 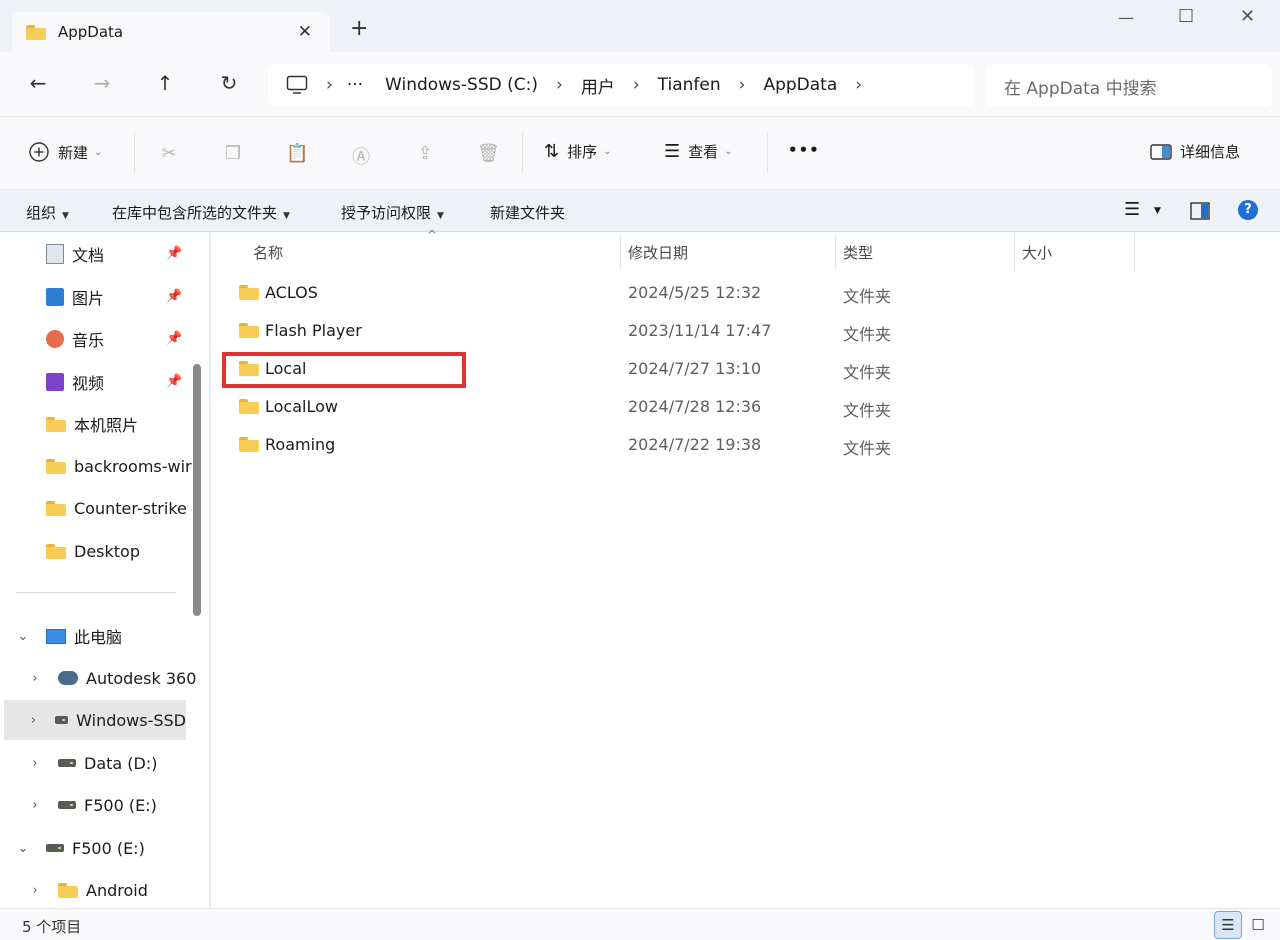 What do you see at coordinates (804, 150) in the screenshot?
I see `more-options-button: •••` at bounding box center [804, 150].